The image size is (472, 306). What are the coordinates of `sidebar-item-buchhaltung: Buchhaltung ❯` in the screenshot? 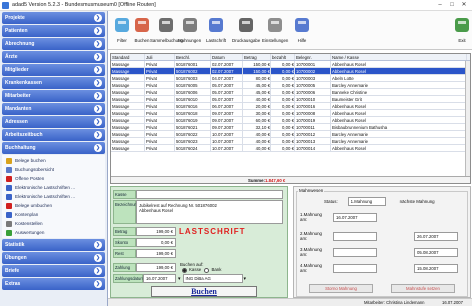 It's located at (53, 148).